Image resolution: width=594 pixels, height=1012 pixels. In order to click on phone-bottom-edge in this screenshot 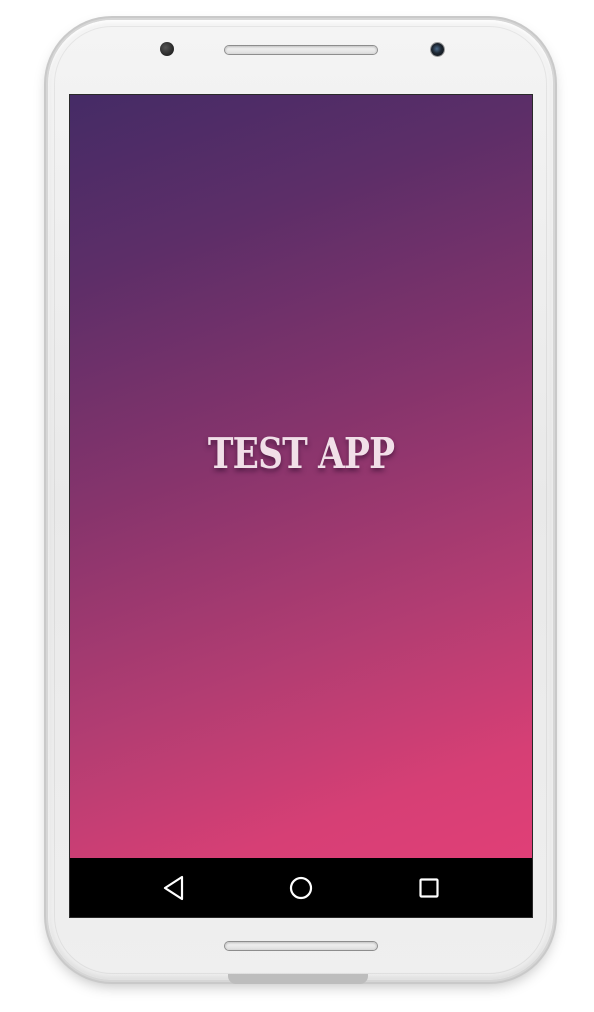, I will do `click(298, 979)`.